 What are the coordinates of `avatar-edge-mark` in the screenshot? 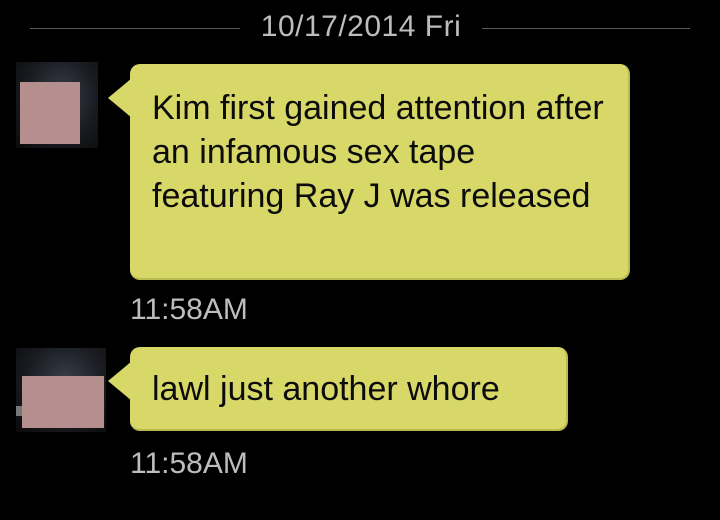 It's located at (19, 411).